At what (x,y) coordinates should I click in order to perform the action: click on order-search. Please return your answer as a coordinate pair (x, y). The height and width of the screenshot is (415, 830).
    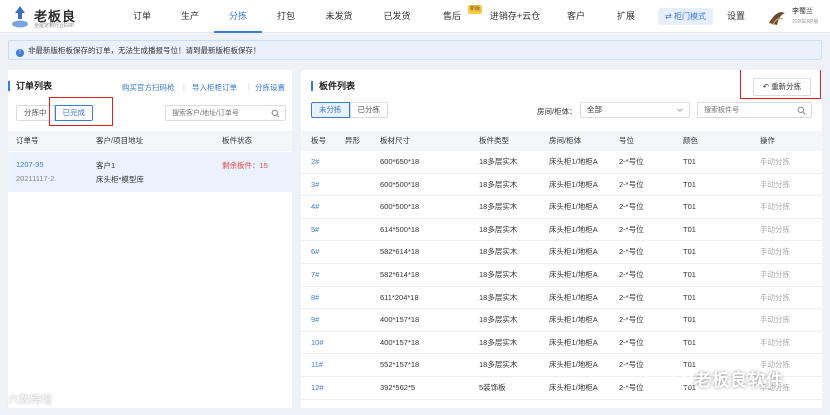
    Looking at the image, I should click on (225, 113).